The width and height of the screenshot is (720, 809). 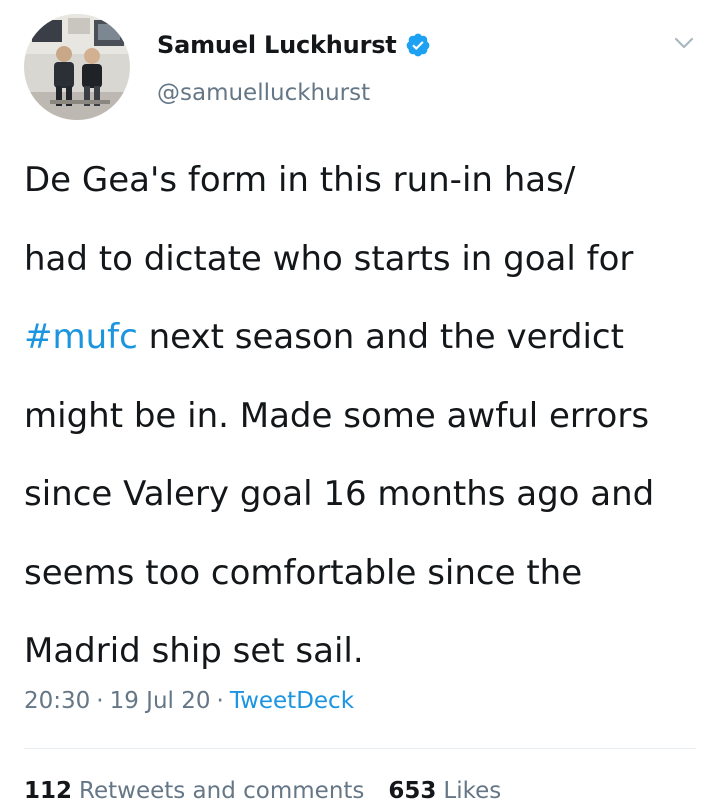 I want to click on avatar-photo, so click(x=77, y=67).